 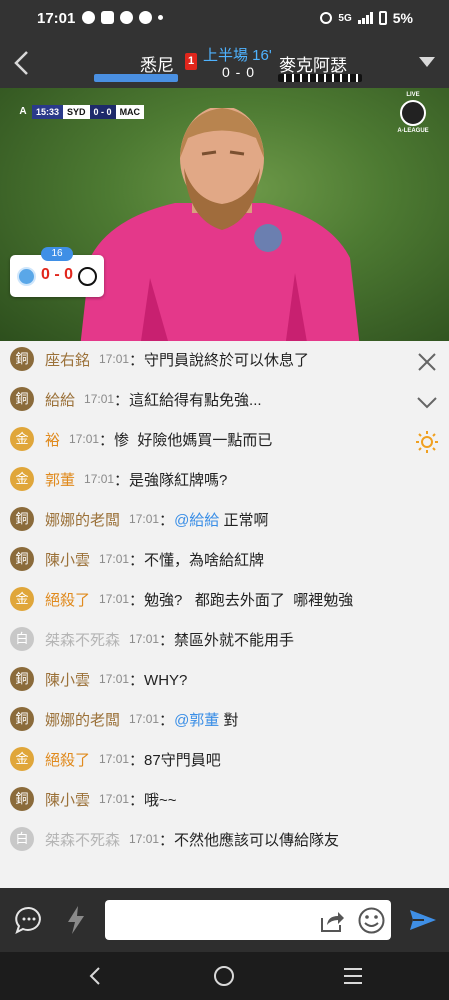 I want to click on chat-message: 金絕殺了 17:01 ：勉強? 都跑去外面了 哪裡勉強, so click(x=181, y=599).